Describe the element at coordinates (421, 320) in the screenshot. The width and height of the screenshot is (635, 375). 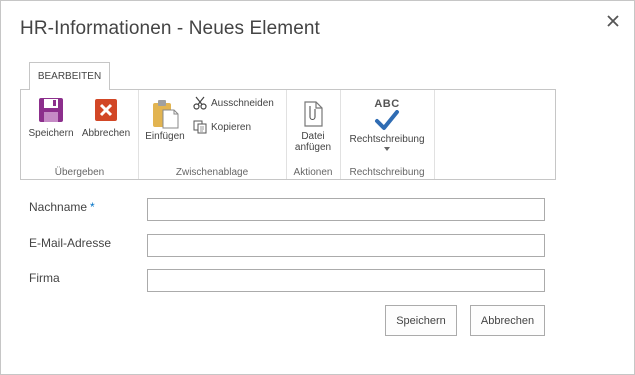
I see `save-button: Speichern` at that location.